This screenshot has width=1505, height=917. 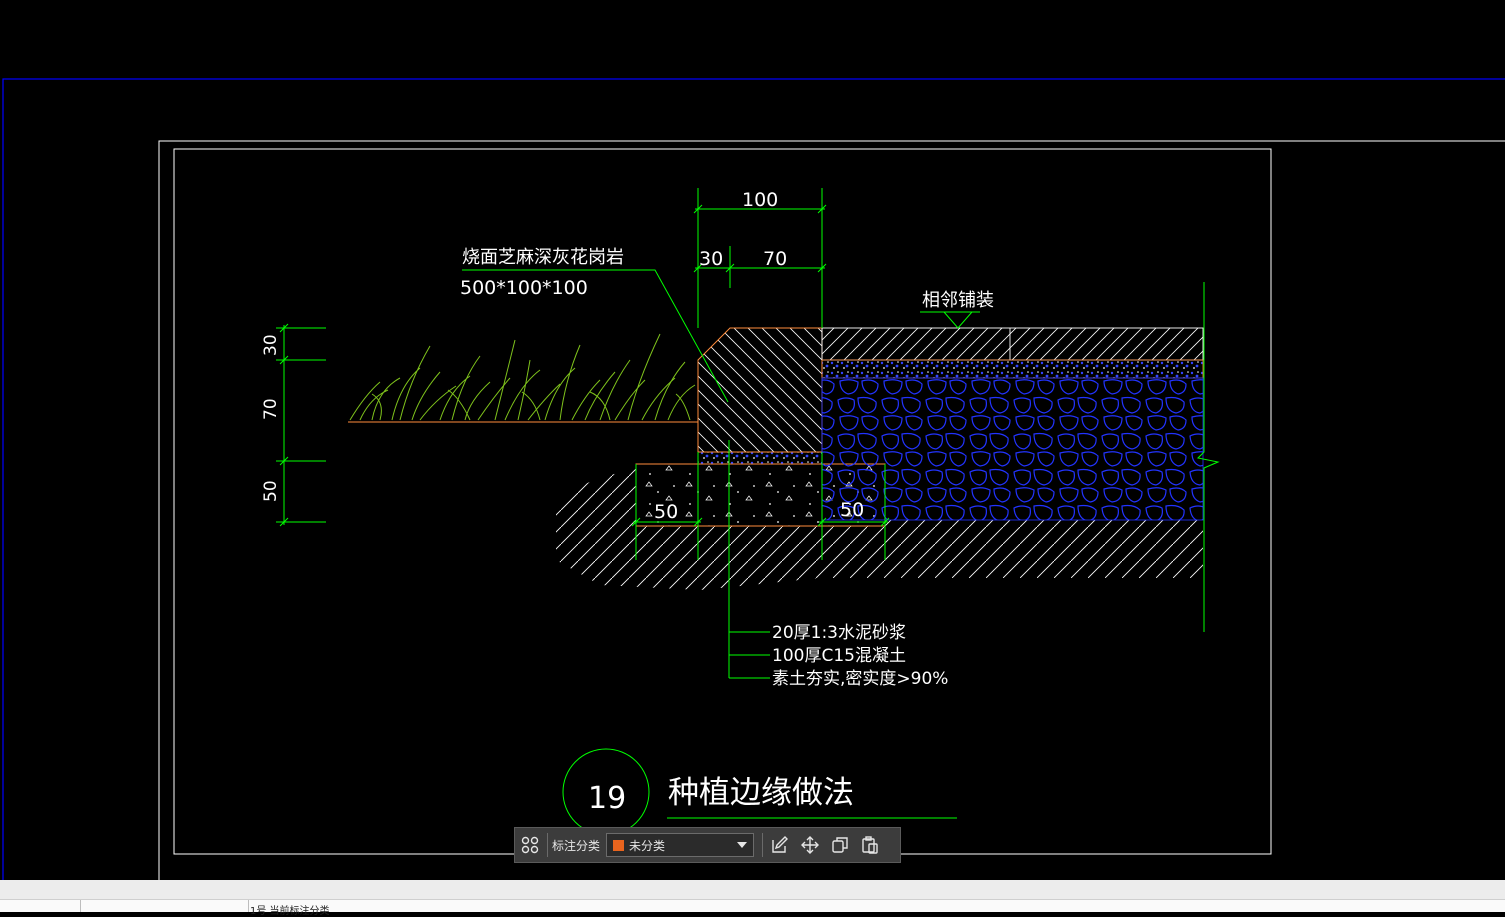 I want to click on chevron-down-icon, so click(x=742, y=845).